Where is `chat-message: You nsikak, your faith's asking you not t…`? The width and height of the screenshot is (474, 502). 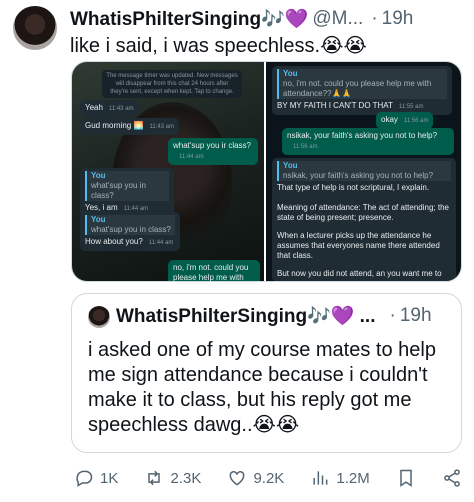
chat-message: You nsikak, your faith's asking you not t… is located at coordinates (364, 219).